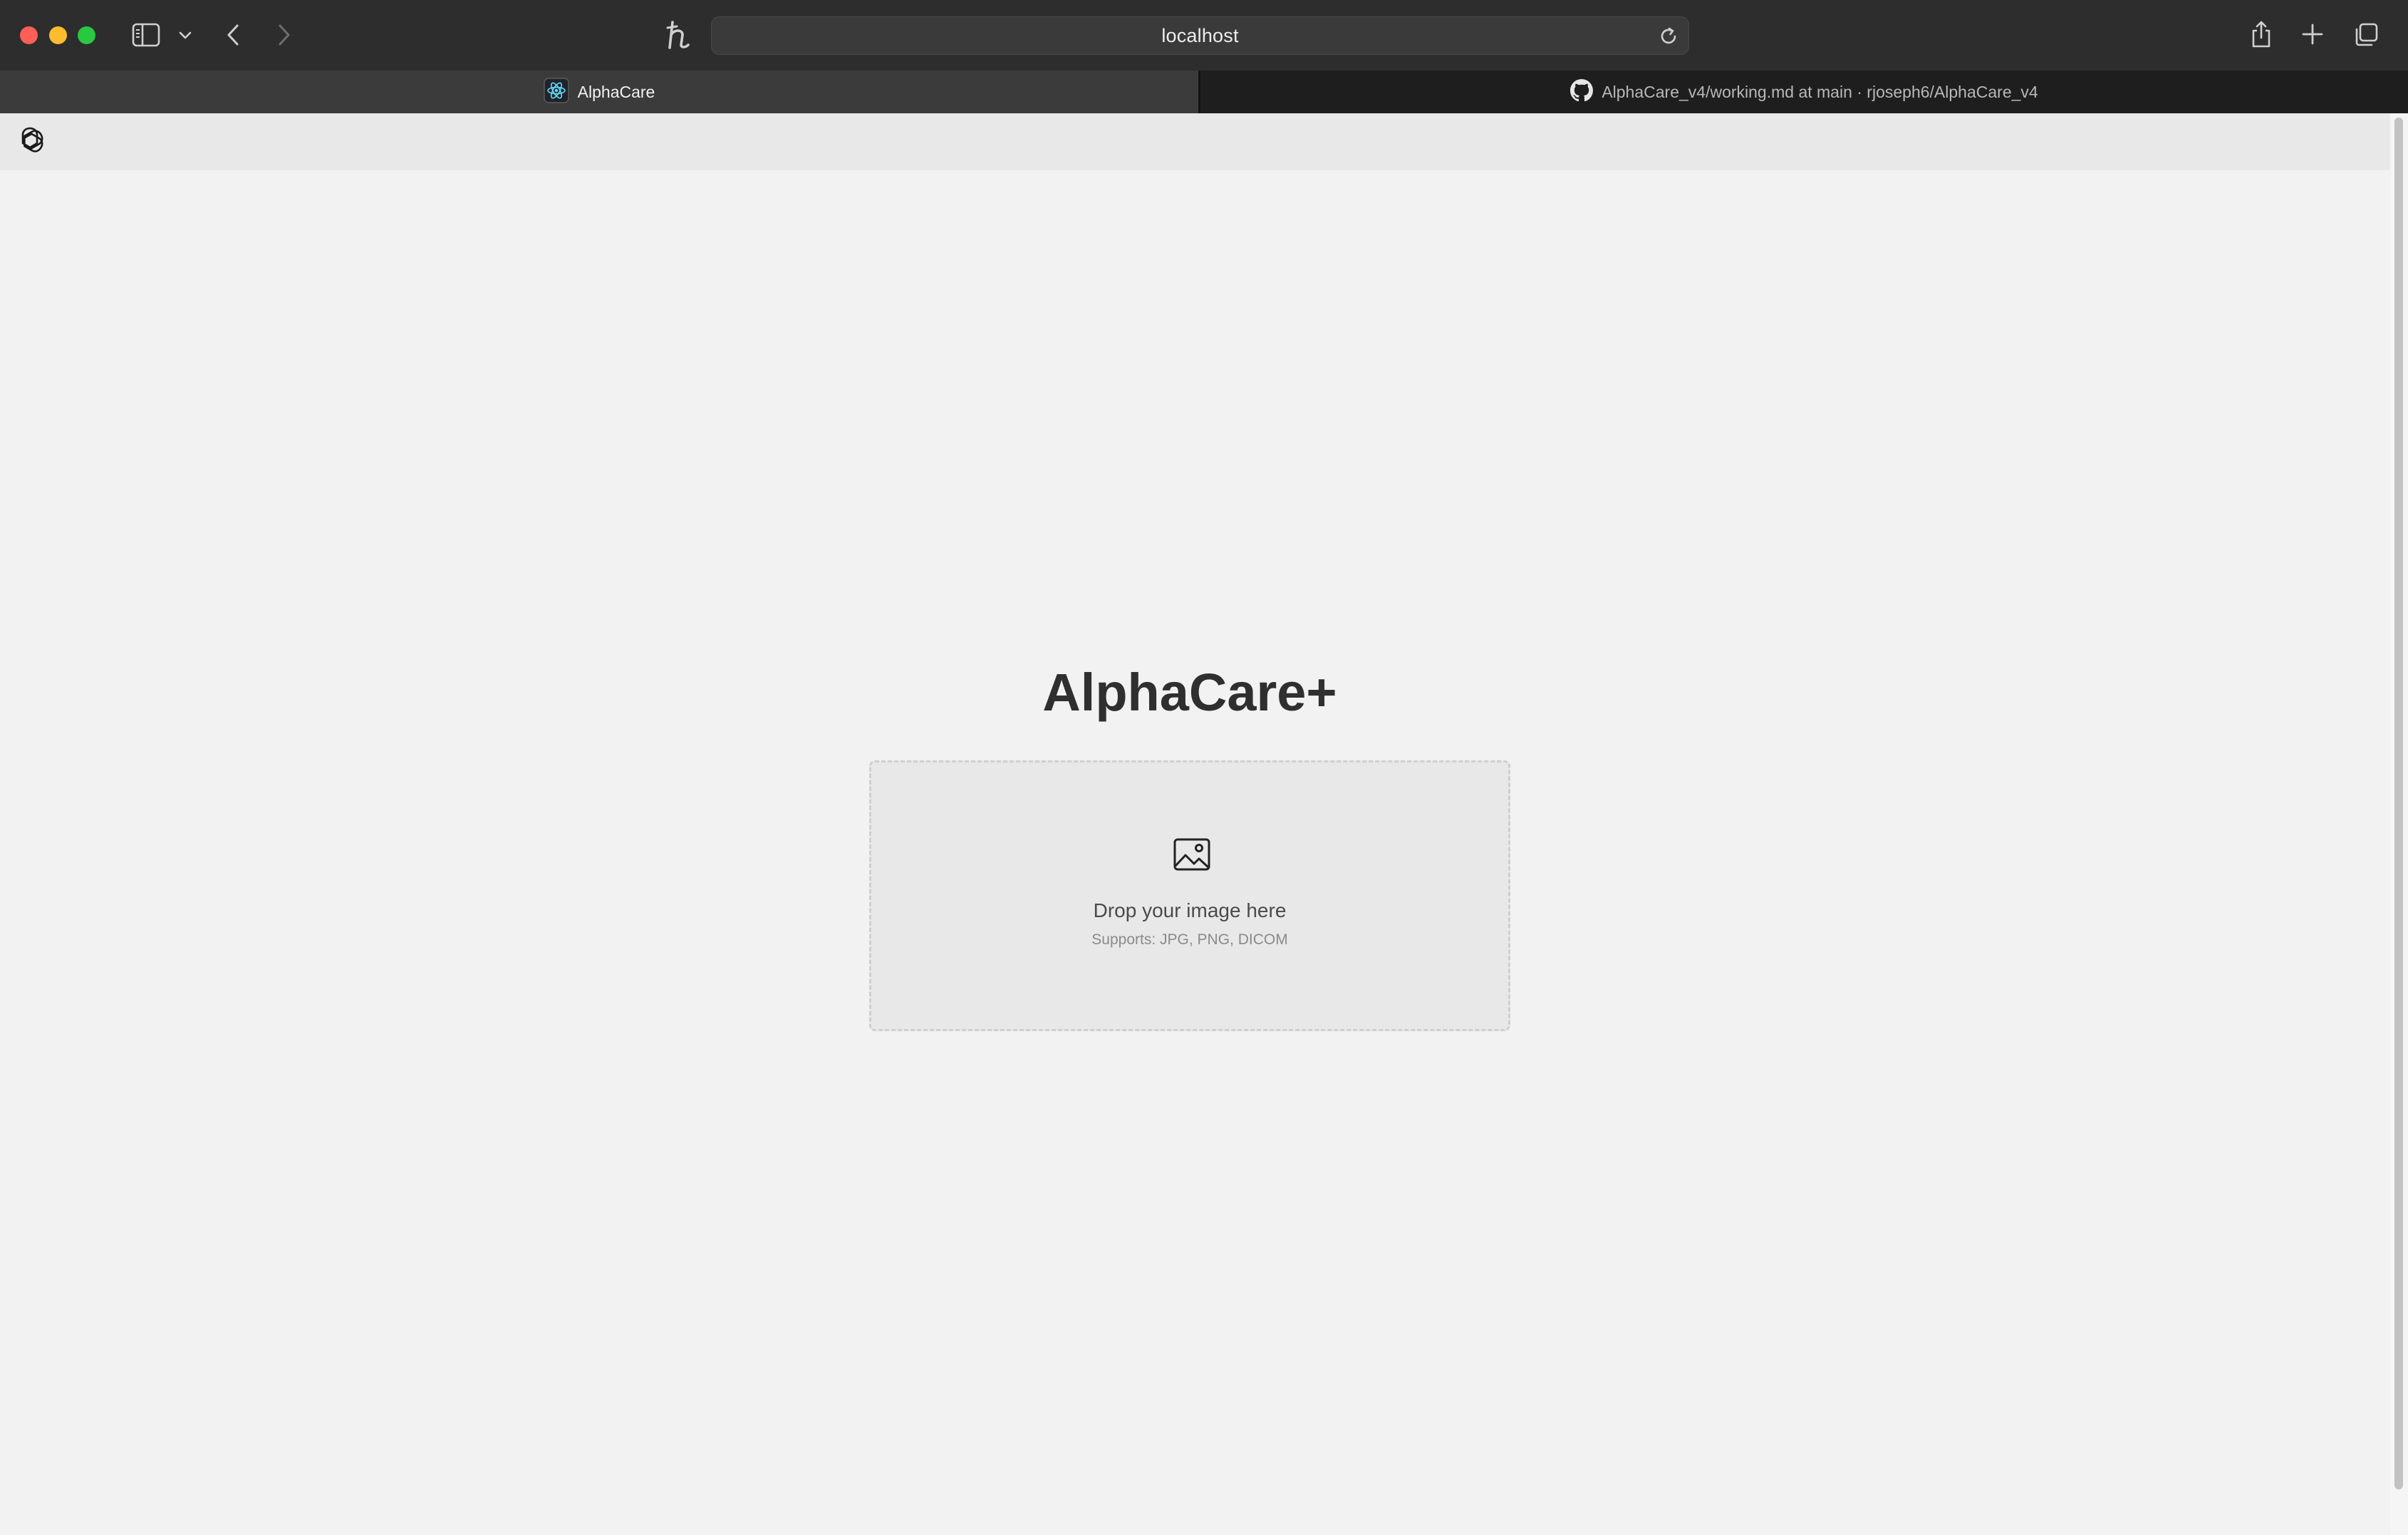 The image size is (2408, 1535). What do you see at coordinates (233, 34) in the screenshot?
I see `back-icon` at bounding box center [233, 34].